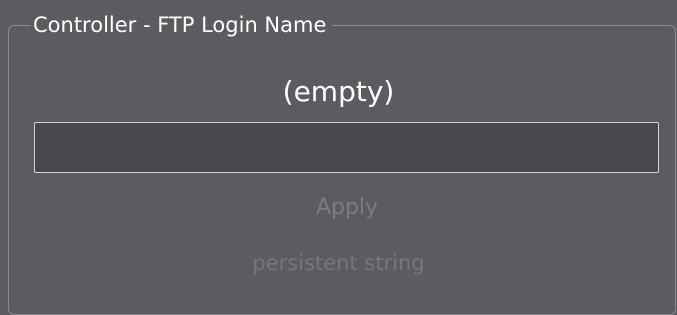 The height and width of the screenshot is (315, 677). I want to click on current-value-label: (empty), so click(338, 91).